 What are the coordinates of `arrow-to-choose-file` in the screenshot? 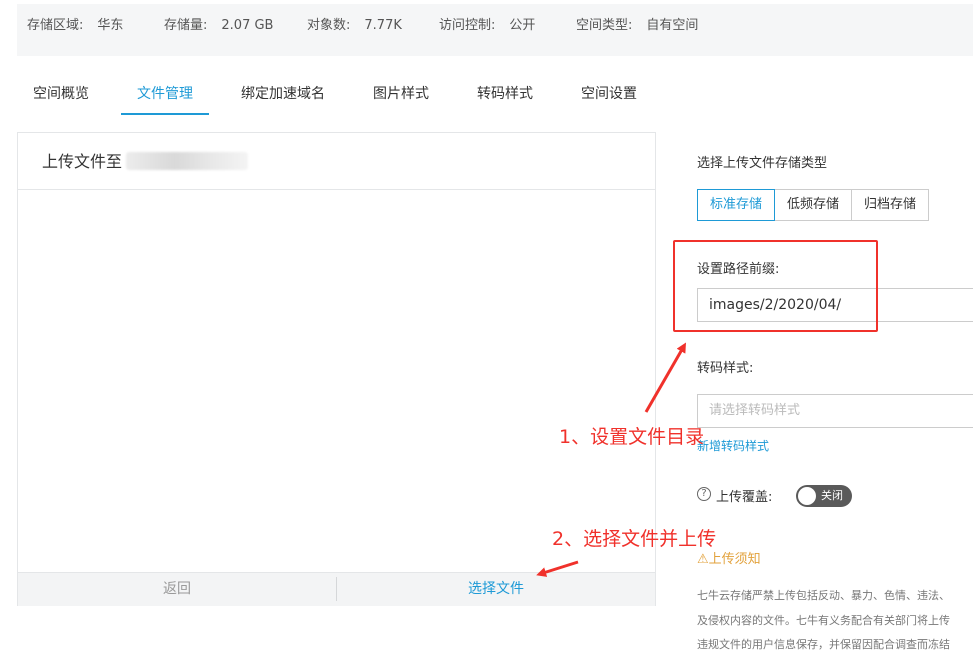 It's located at (557, 568).